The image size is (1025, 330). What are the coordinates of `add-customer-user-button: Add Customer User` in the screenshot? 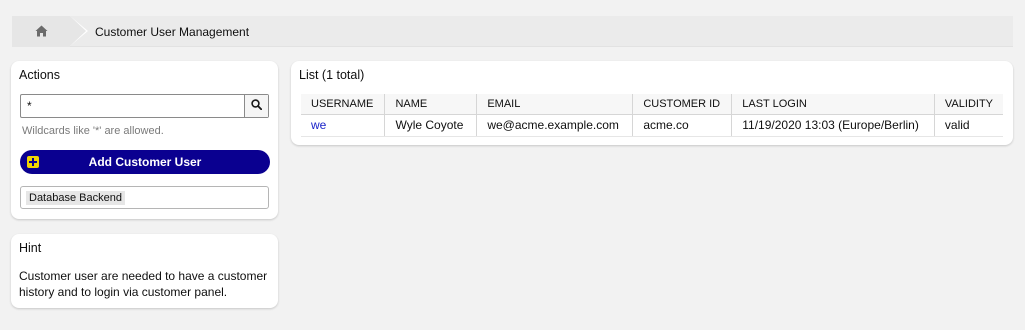 It's located at (145, 162).